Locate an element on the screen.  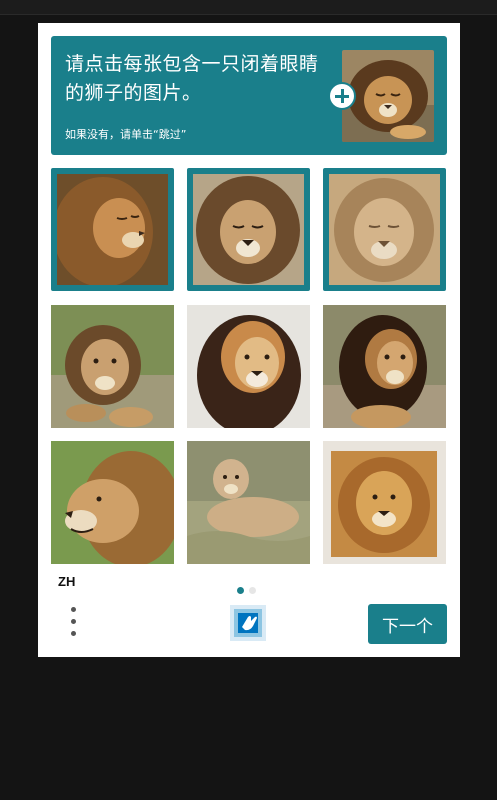
vertical-dots-icon is located at coordinates (74, 624).